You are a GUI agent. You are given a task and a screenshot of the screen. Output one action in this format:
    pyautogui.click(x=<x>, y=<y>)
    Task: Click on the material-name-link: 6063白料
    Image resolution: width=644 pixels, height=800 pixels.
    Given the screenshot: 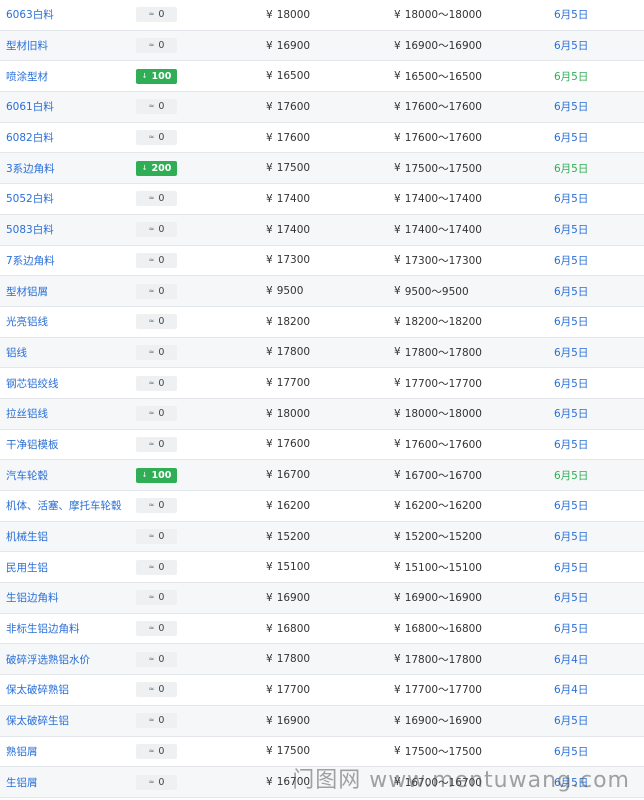 What is the action you would take?
    pyautogui.click(x=30, y=15)
    